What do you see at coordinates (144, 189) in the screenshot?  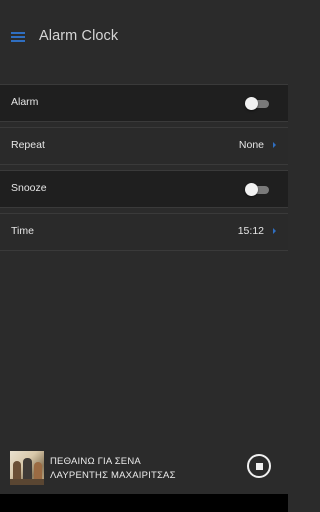 I see `setting-row-snooze: Snooze` at bounding box center [144, 189].